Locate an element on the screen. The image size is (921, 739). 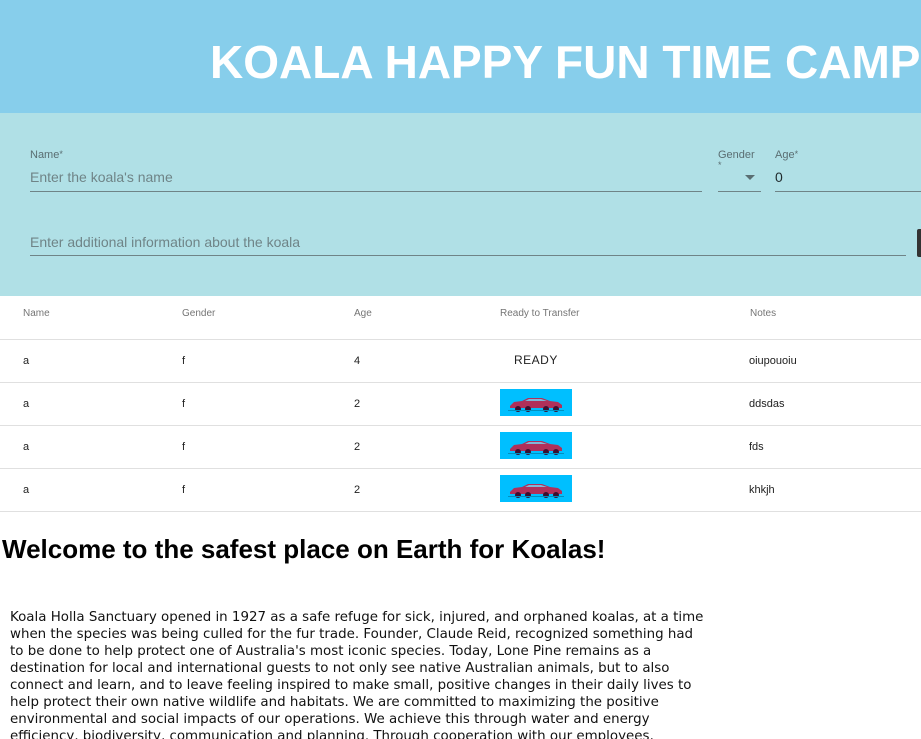
gender-label-text: Gender is located at coordinates (736, 155).